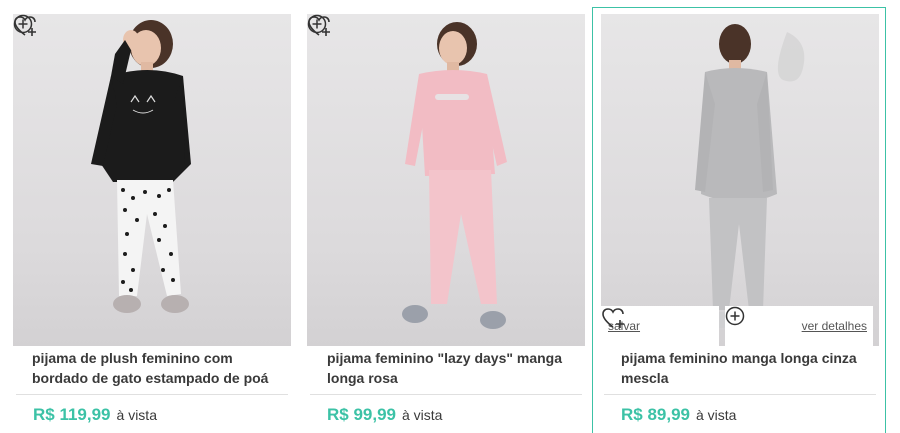  I want to click on hover-action-bar: salvar ver detalhes, so click(740, 326).